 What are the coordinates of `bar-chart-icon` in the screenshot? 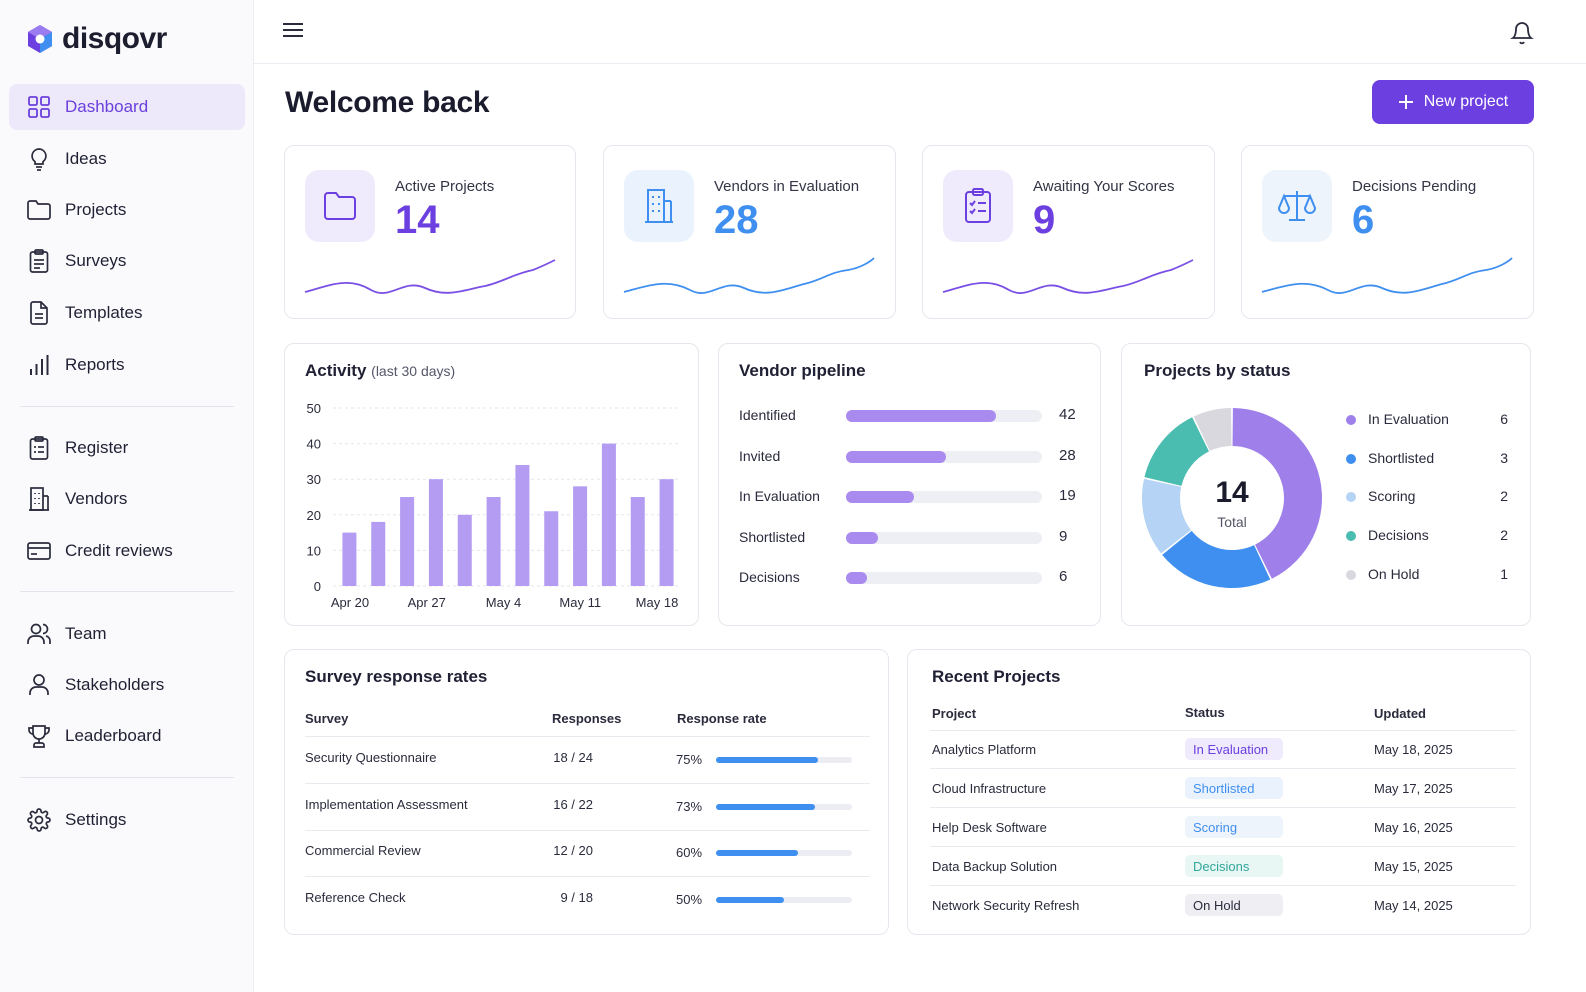 It's located at (39, 365).